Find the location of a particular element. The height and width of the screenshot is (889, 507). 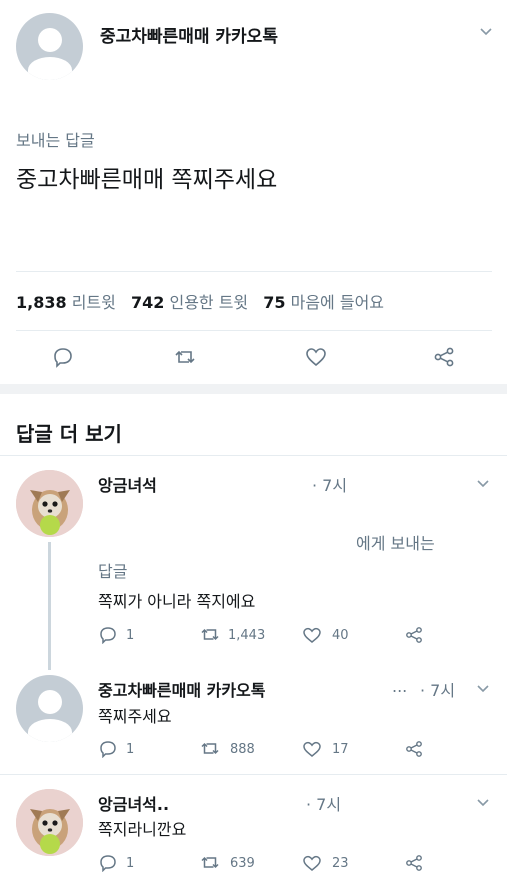

tweet-text: 중고차빠른매매 쪽찌주세요 is located at coordinates (147, 180).